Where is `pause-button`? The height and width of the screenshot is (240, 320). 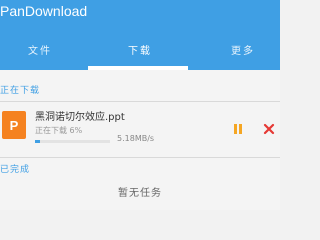 pause-button is located at coordinates (238, 128).